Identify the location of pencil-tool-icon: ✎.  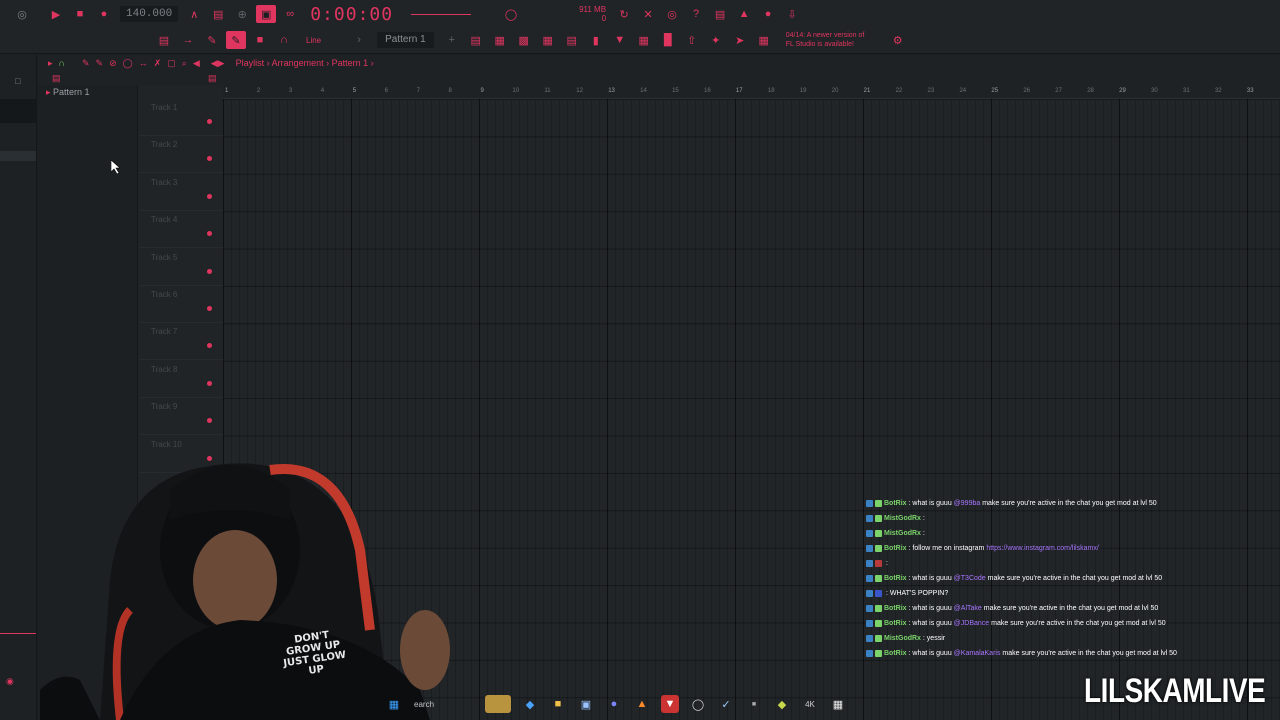
(236, 40).